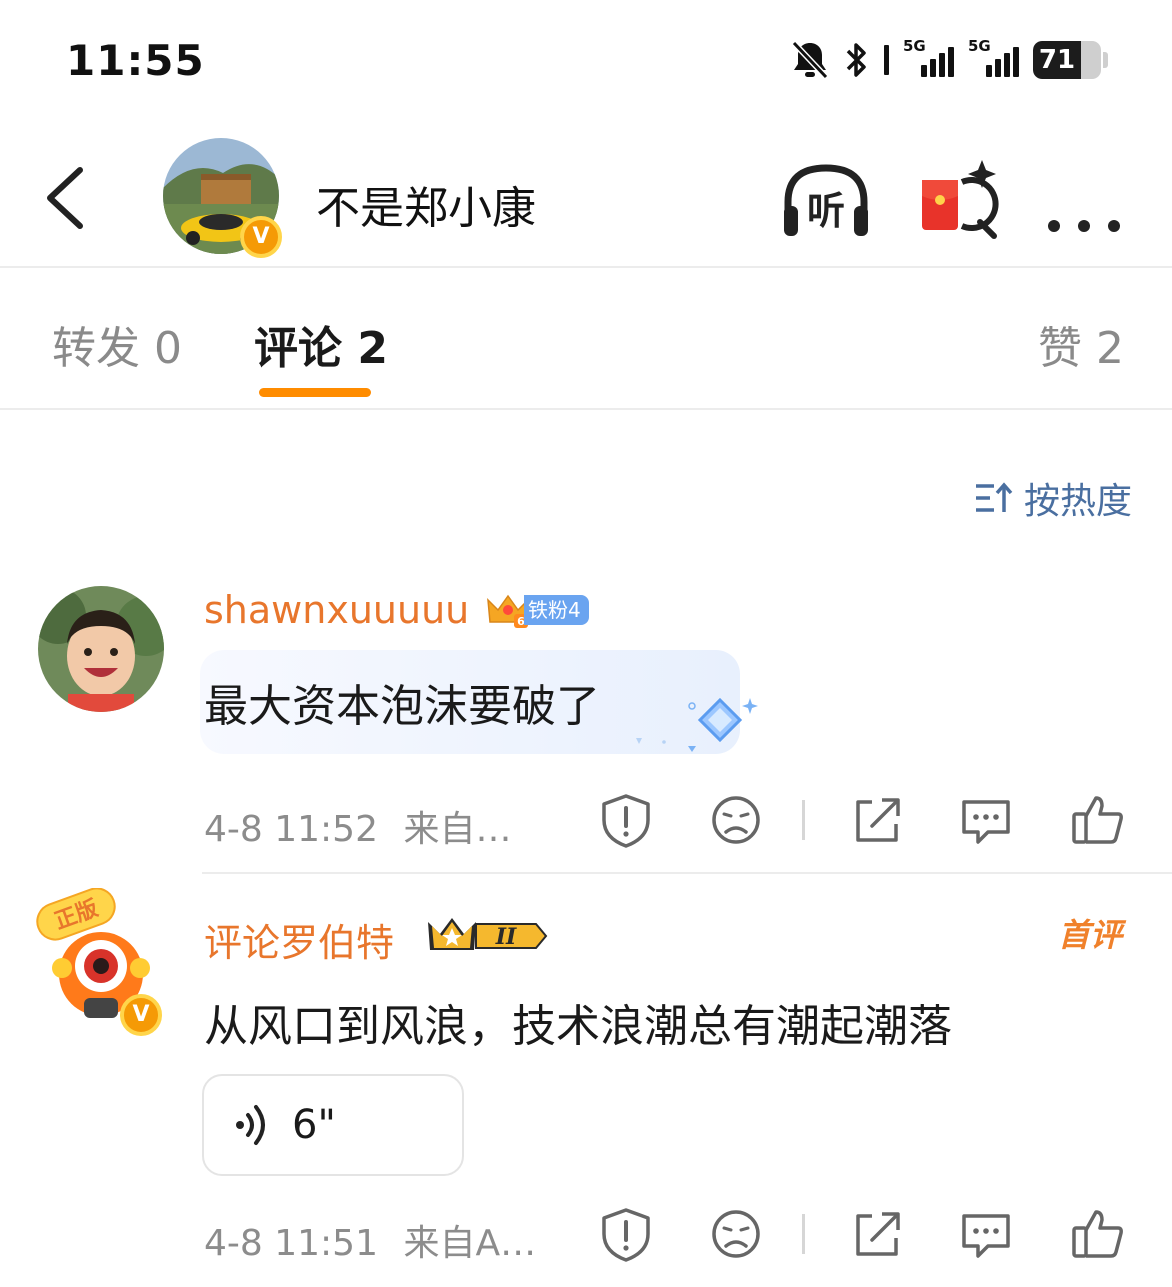  Describe the element at coordinates (250, 1125) in the screenshot. I see `voice-wave-icon` at that location.